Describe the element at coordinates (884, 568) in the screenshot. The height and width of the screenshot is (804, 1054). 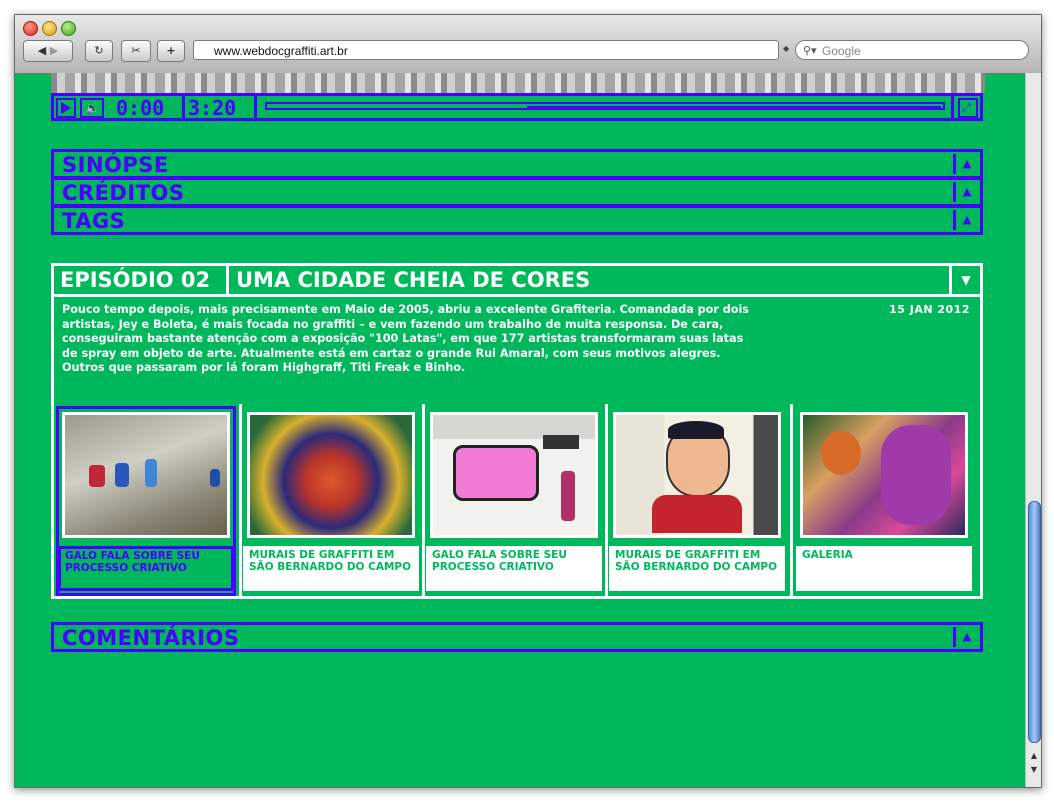
I see `card-caption: GALERIA` at that location.